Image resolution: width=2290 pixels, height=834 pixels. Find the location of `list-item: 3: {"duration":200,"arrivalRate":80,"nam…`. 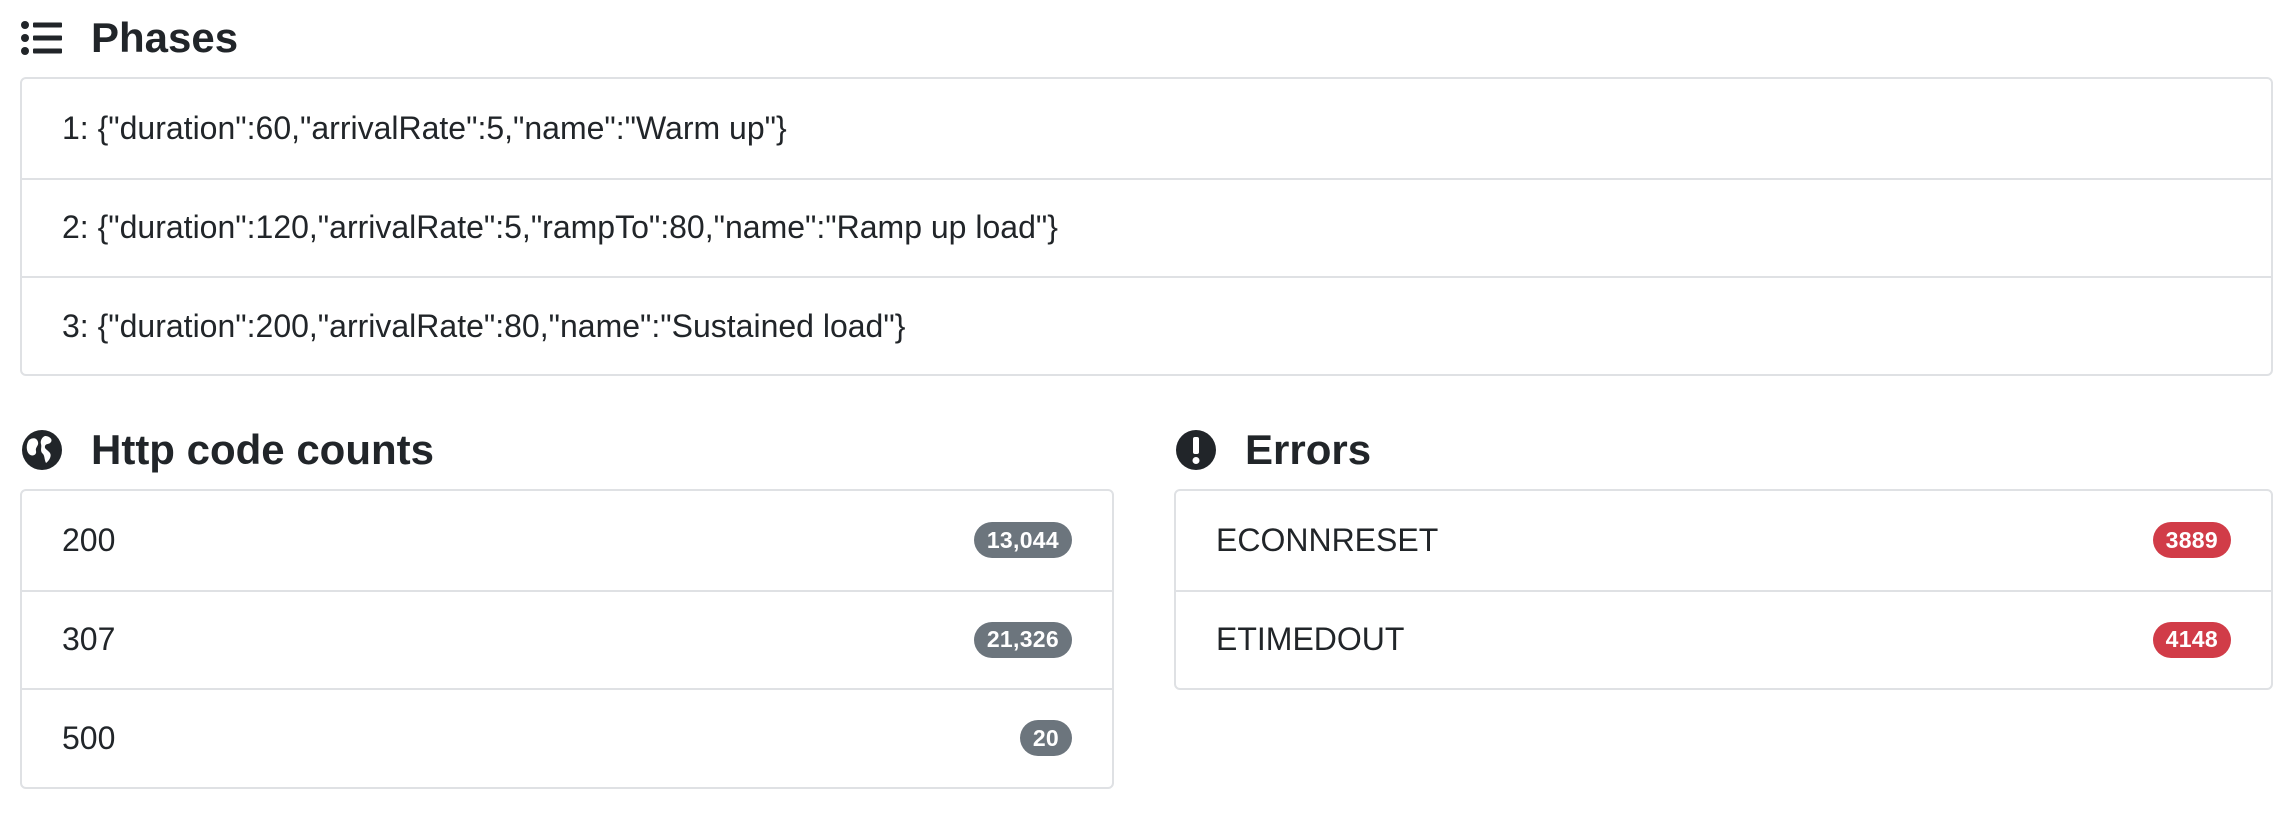

list-item: 3: {"duration":200,"arrivalRate":80,"nam… is located at coordinates (1146, 325).